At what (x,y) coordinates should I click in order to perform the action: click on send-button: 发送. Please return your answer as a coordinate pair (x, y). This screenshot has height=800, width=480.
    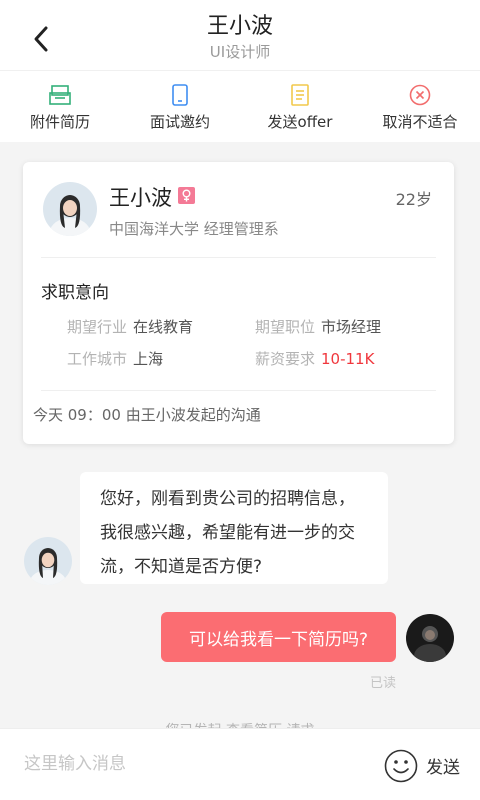
    Looking at the image, I should click on (443, 765).